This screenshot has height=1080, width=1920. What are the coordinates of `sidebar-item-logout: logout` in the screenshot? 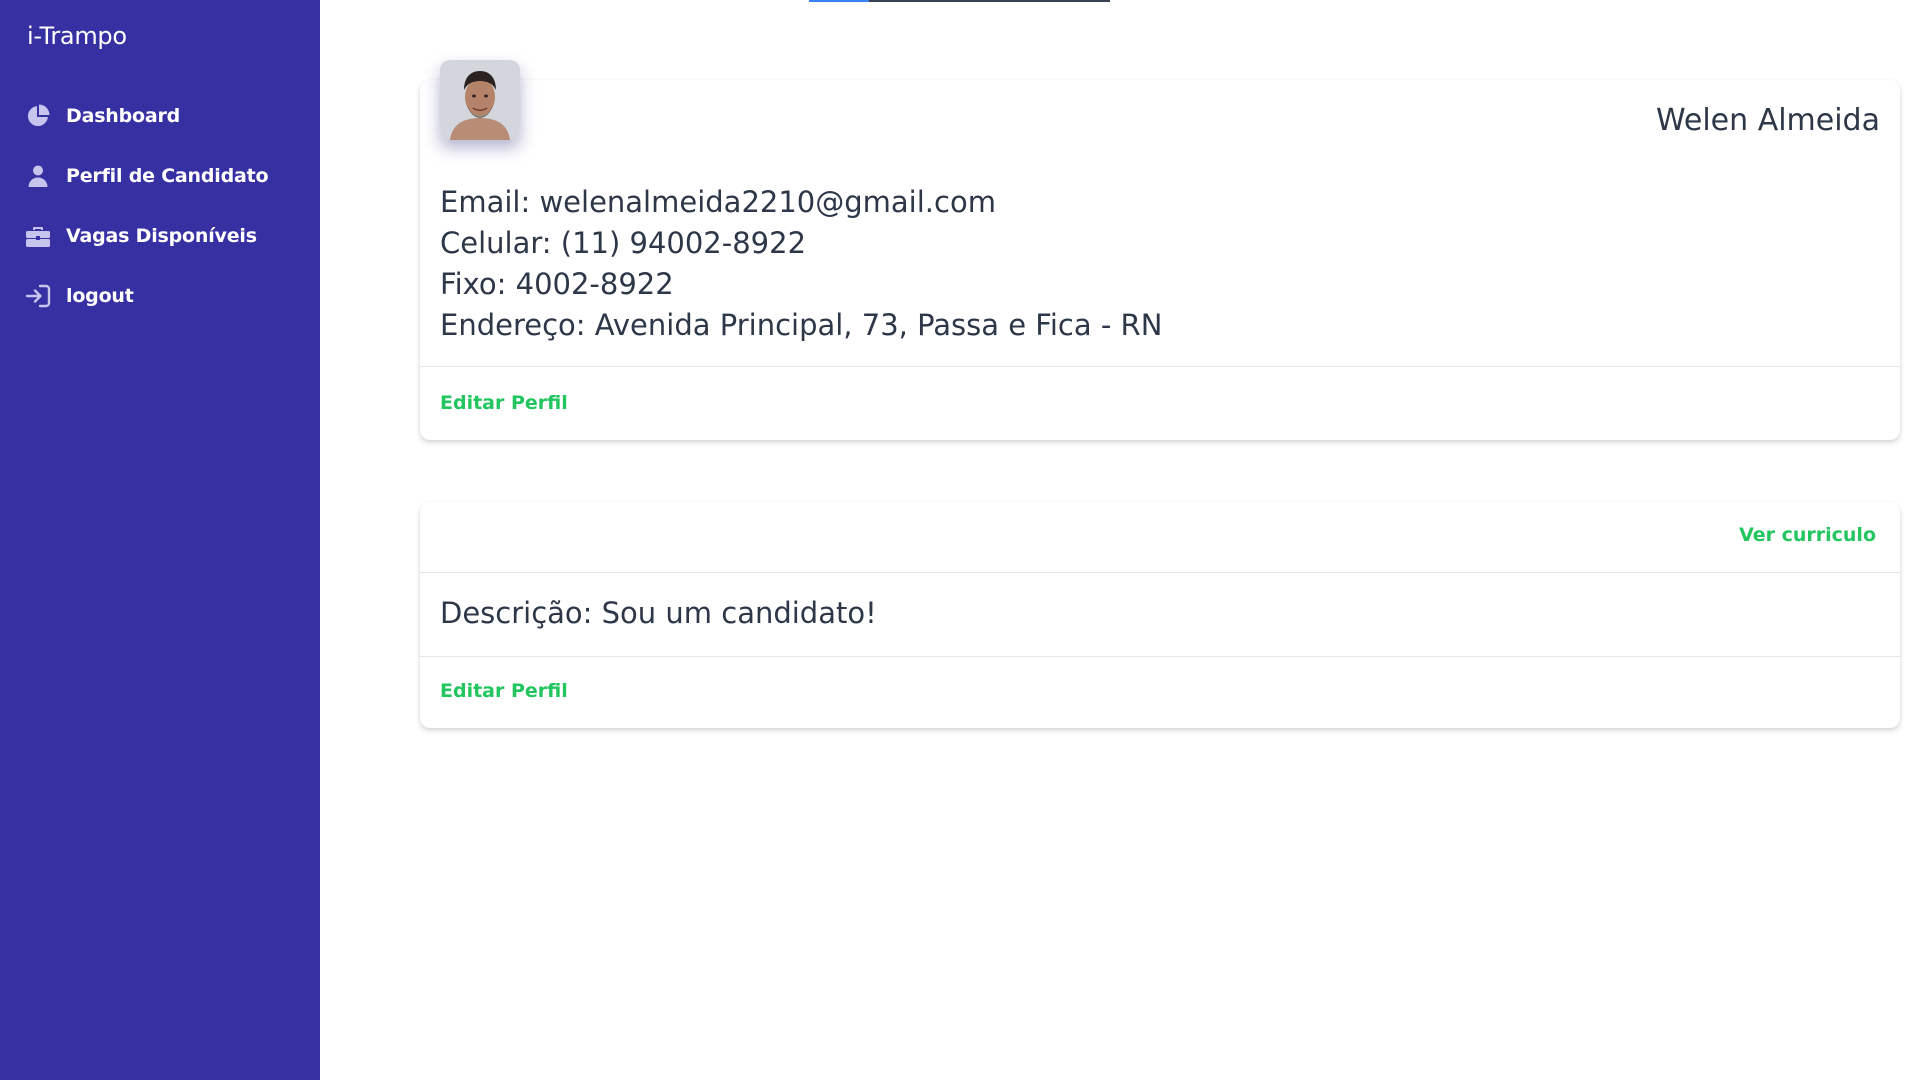 It's located at (160, 296).